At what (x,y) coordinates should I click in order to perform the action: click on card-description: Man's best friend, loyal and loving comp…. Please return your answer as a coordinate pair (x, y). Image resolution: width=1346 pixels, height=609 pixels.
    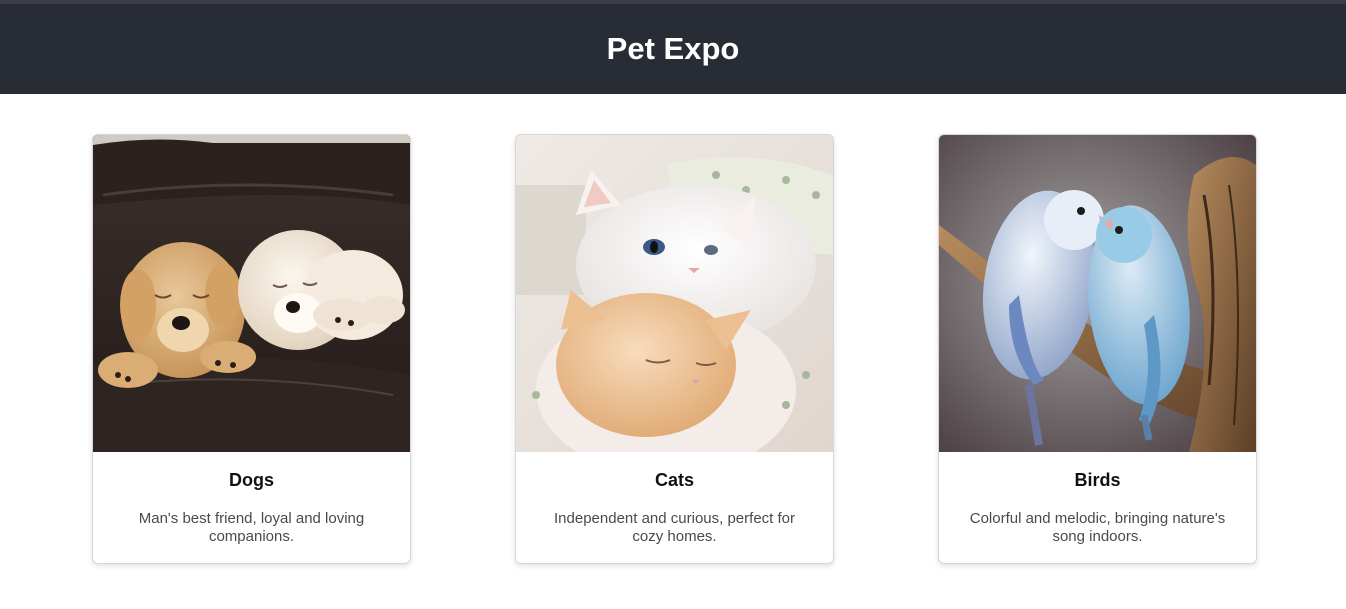
    Looking at the image, I should click on (251, 527).